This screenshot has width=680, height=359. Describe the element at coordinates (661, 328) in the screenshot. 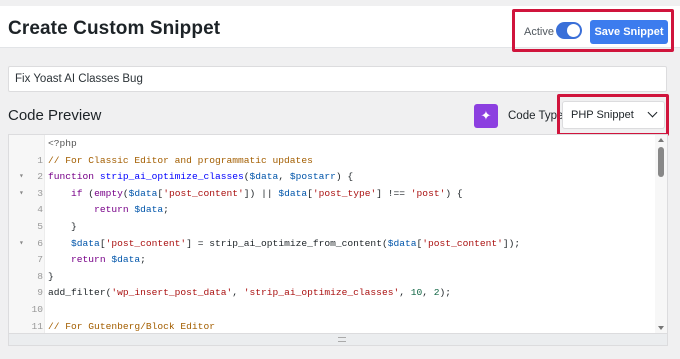

I see `scroll-down-icon` at that location.